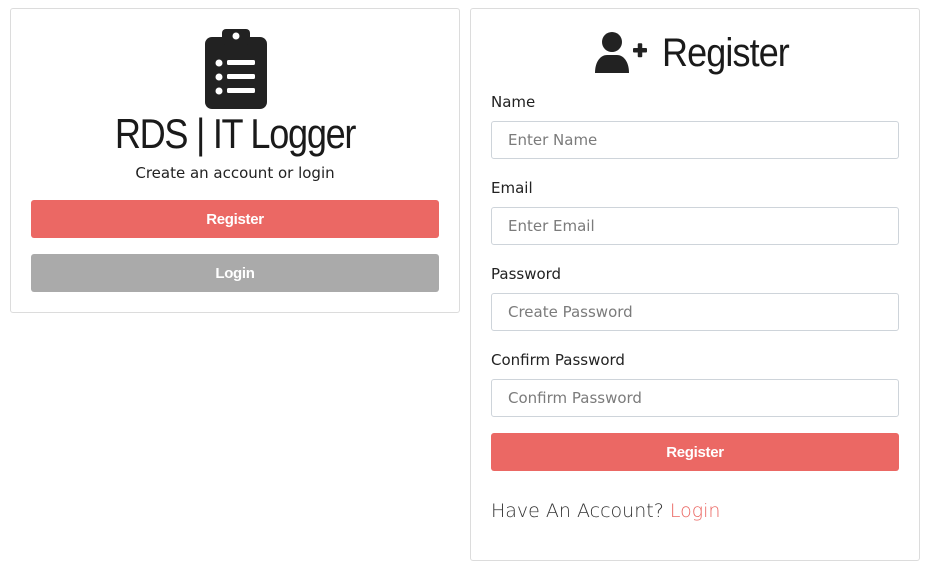 This screenshot has height=573, width=932. I want to click on password-label: Password, so click(526, 274).